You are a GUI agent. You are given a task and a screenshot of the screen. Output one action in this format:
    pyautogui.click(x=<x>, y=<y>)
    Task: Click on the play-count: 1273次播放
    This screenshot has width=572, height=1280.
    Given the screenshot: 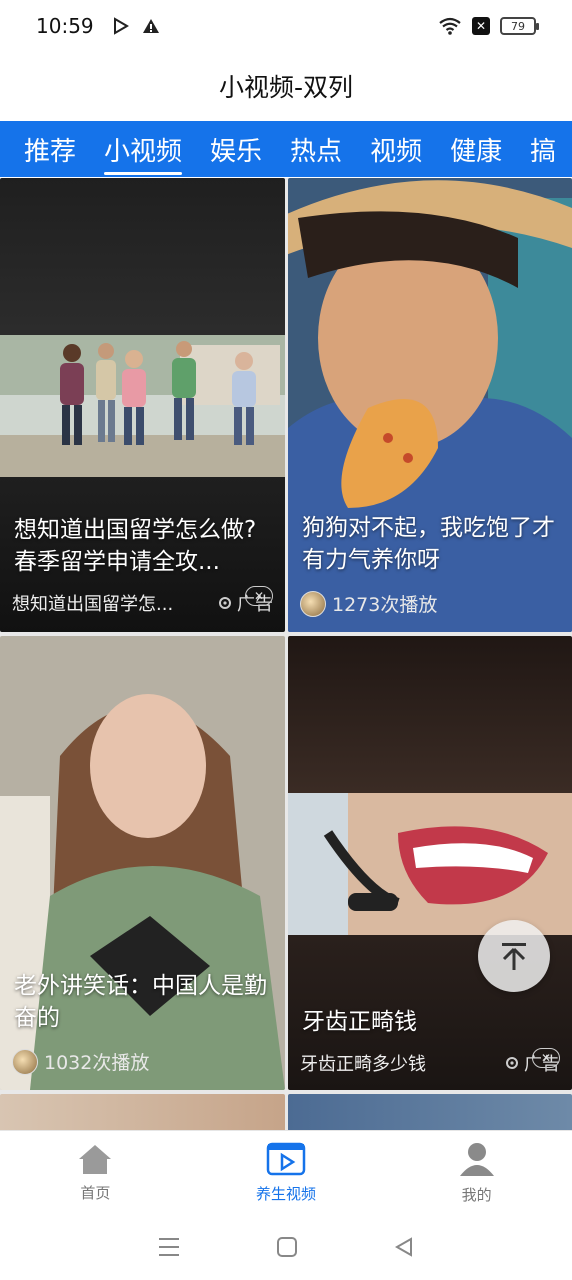 What is the action you would take?
    pyautogui.click(x=385, y=605)
    